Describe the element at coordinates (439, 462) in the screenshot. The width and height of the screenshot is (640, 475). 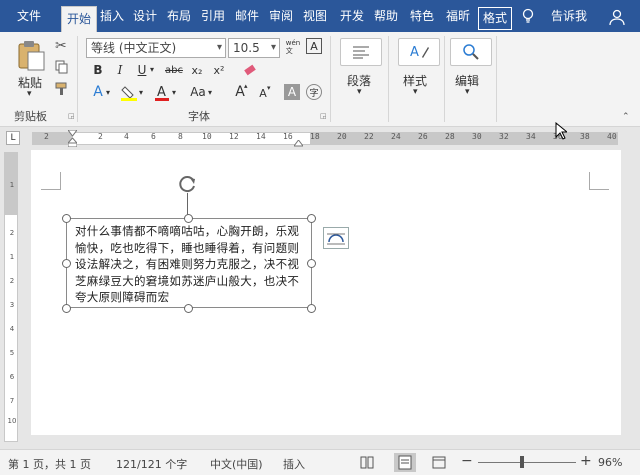
I see `web-layout-icon` at that location.